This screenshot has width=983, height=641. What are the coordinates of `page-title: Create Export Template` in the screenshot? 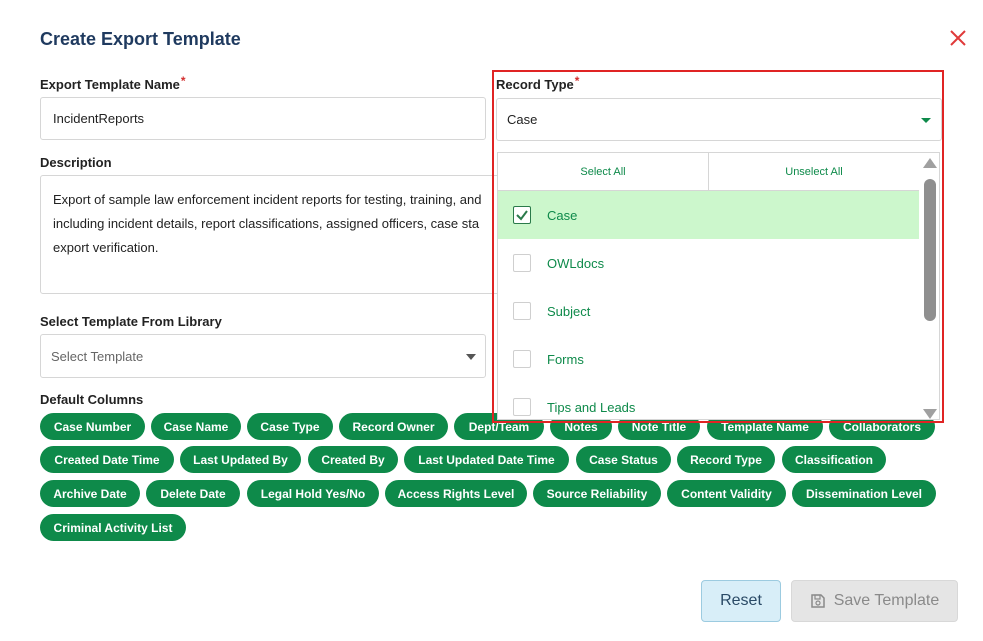 It's located at (140, 39).